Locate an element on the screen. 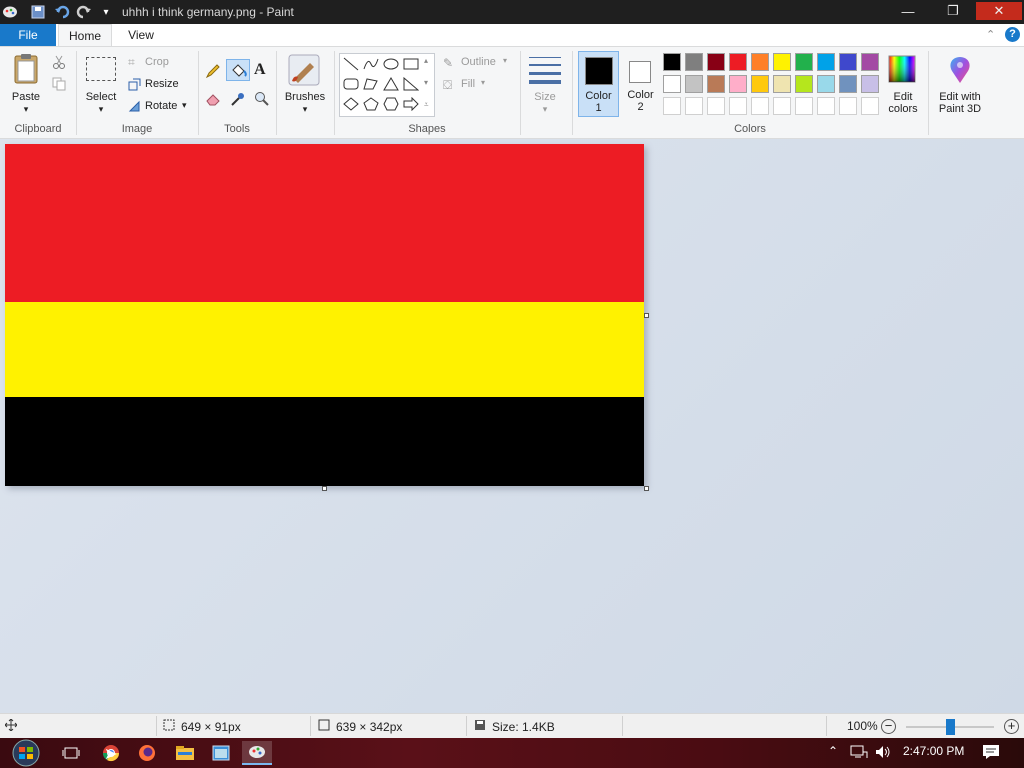  cut-icon is located at coordinates (59, 63).